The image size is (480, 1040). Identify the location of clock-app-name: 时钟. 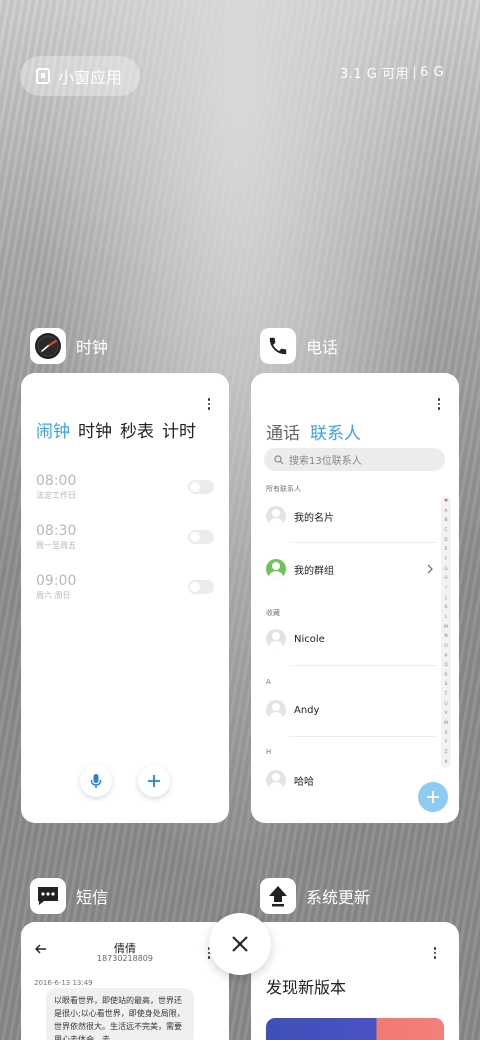
(92, 347).